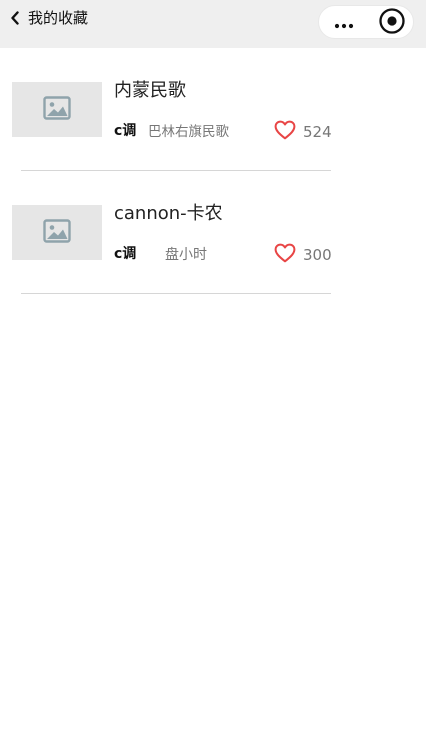 Image resolution: width=426 pixels, height=734 pixels. What do you see at coordinates (186, 255) in the screenshot?
I see `song-artist: 盘小时` at bounding box center [186, 255].